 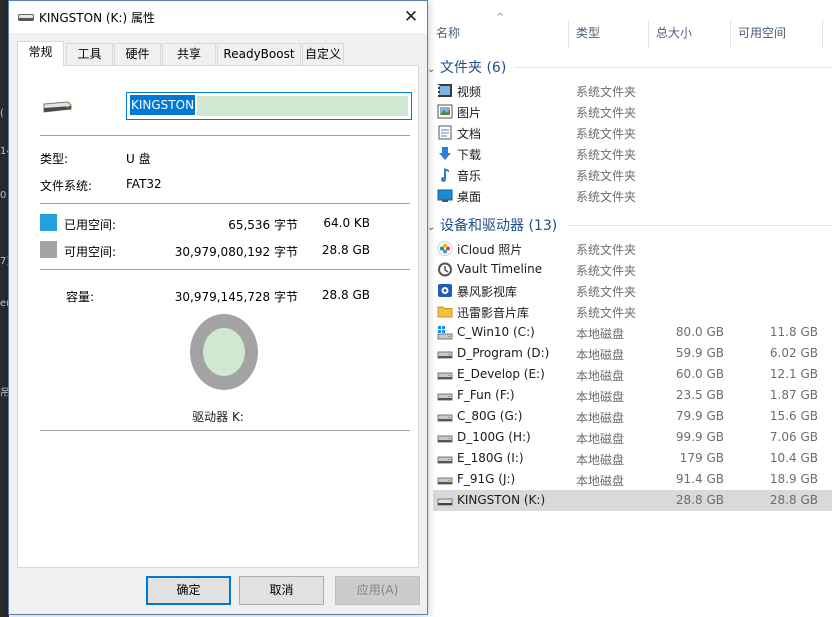 I want to click on usb-drive-icon, so click(x=26, y=17).